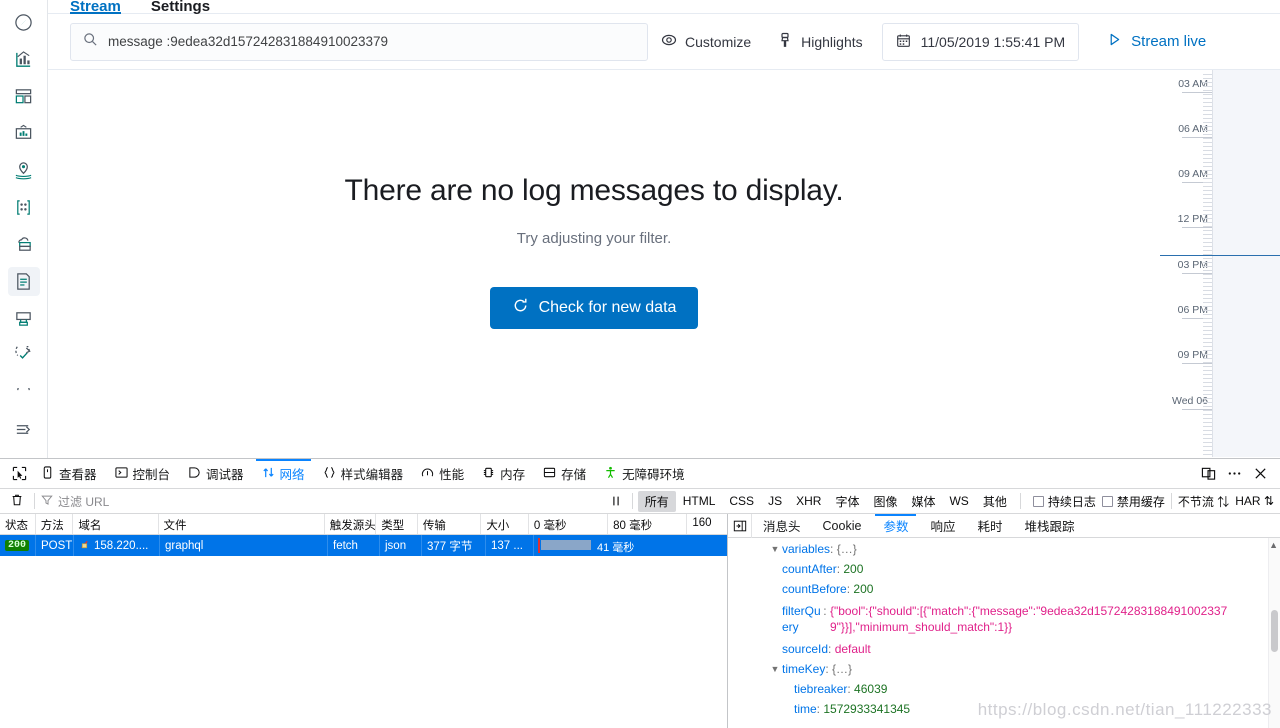 Image resolution: width=1280 pixels, height=728 pixels. What do you see at coordinates (24, 133) in the screenshot?
I see `sidebar-item-canvas` at bounding box center [24, 133].